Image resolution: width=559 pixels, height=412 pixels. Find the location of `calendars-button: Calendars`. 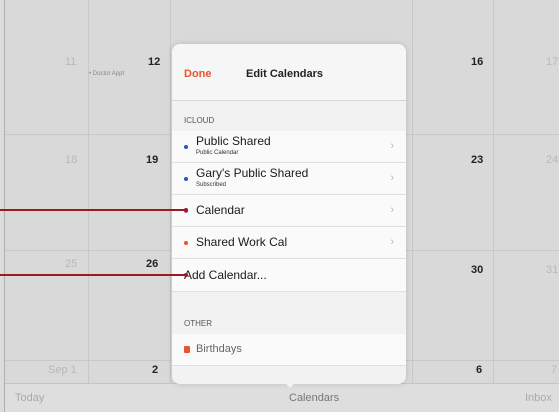

calendars-button: Calendars is located at coordinates (314, 398).